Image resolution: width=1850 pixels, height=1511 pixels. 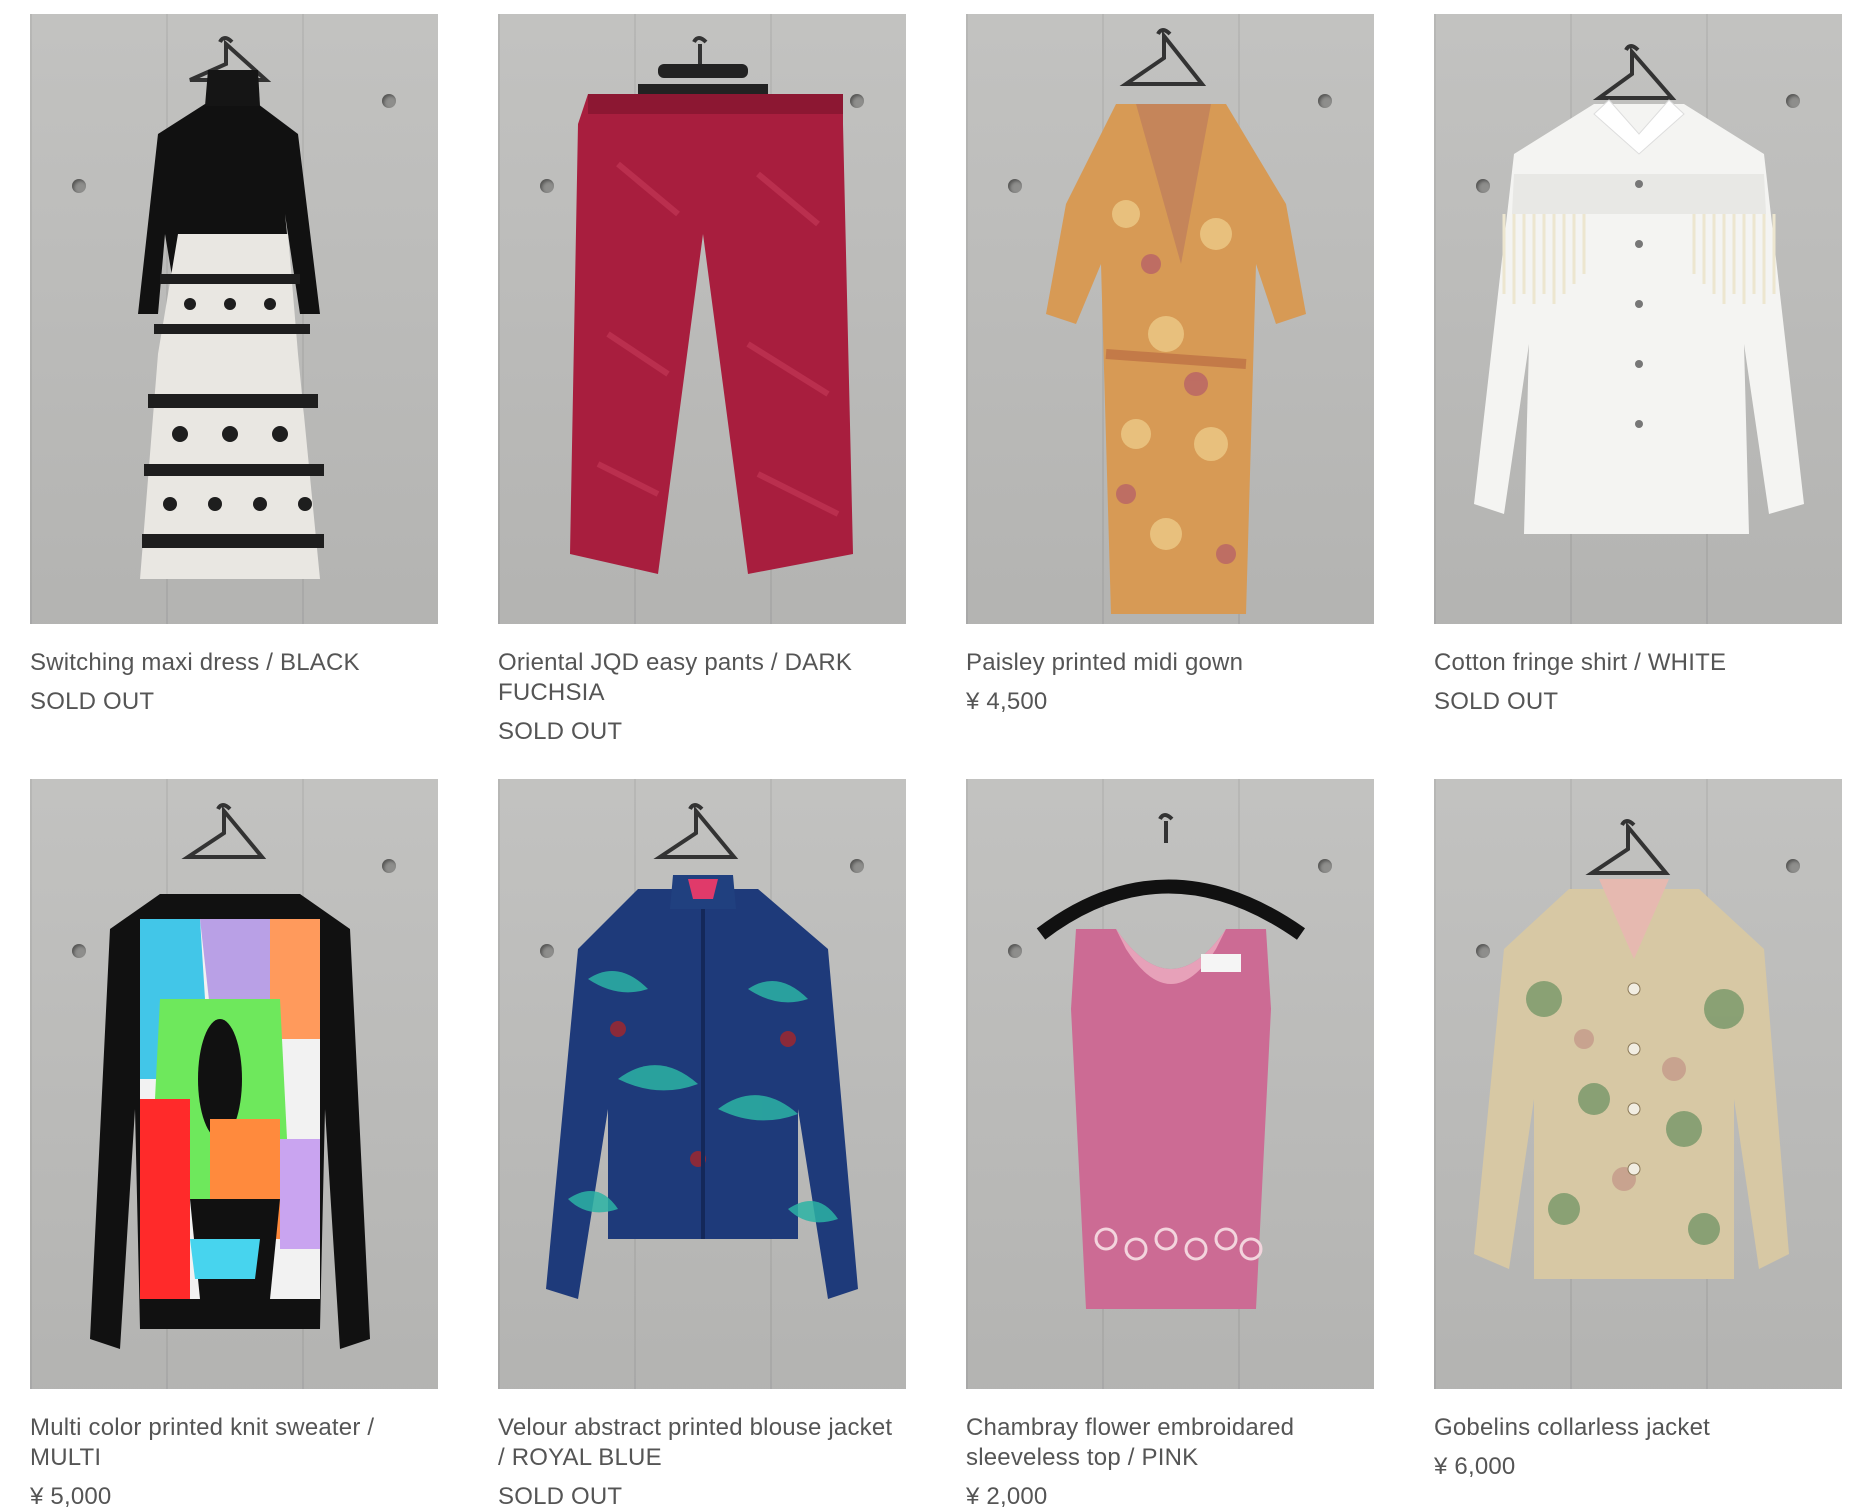 I want to click on product-card: Cotton fringe shirt / WHITE SOLD OUT, so click(x=1638, y=396).